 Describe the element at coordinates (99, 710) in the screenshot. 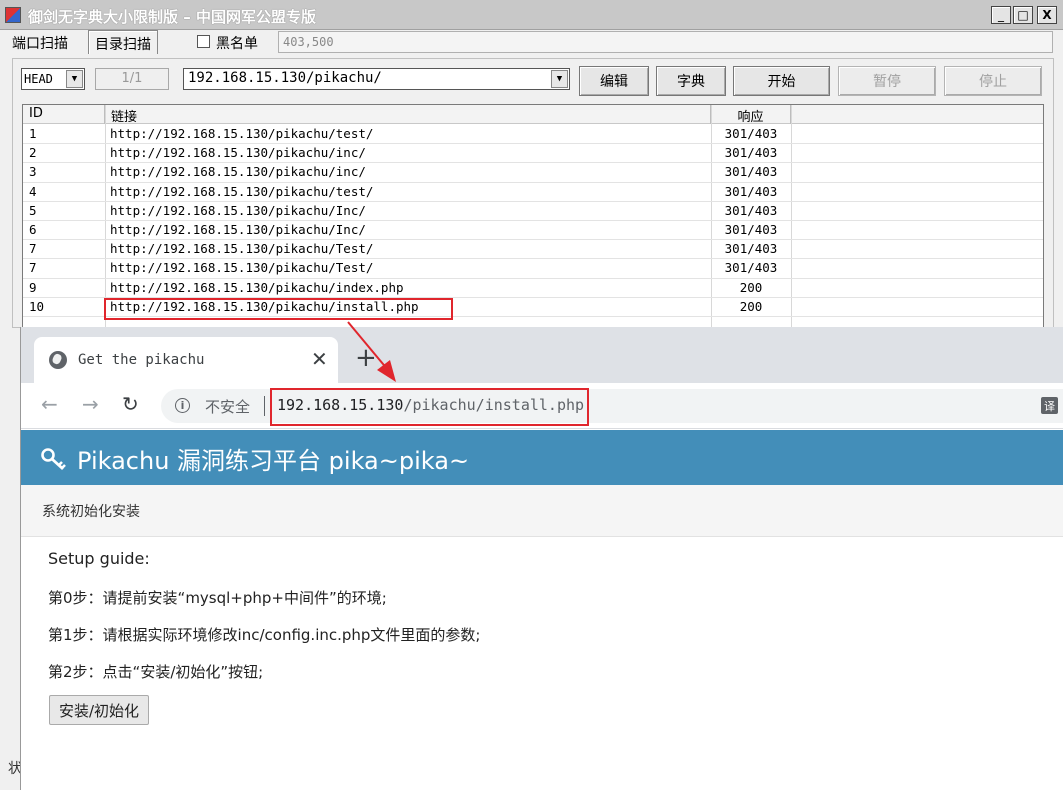

I see `install-button: 安装/初始化` at that location.